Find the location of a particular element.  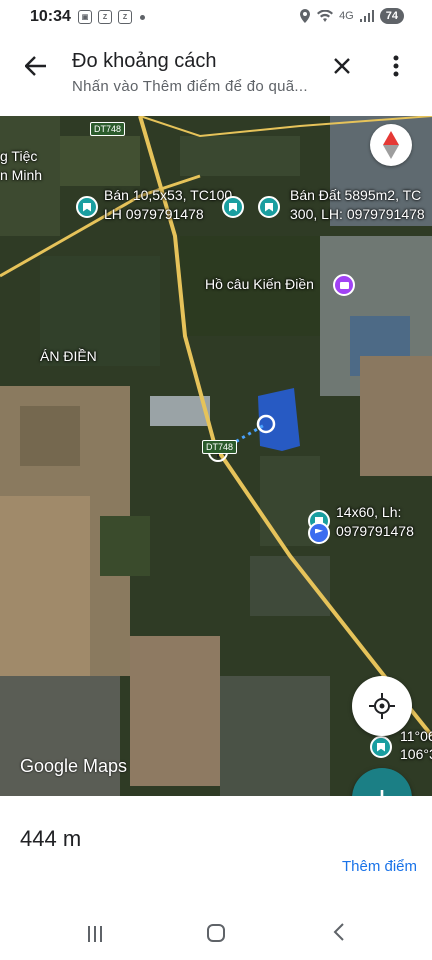

listing-phone: LH 0979791478 is located at coordinates (154, 214).